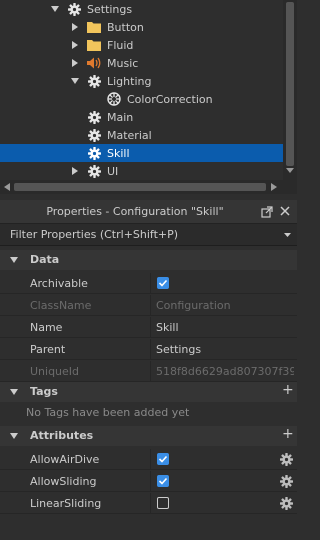 The width and height of the screenshot is (320, 540). I want to click on attribute-row-allowsliding: AllowSliding, so click(148, 481).